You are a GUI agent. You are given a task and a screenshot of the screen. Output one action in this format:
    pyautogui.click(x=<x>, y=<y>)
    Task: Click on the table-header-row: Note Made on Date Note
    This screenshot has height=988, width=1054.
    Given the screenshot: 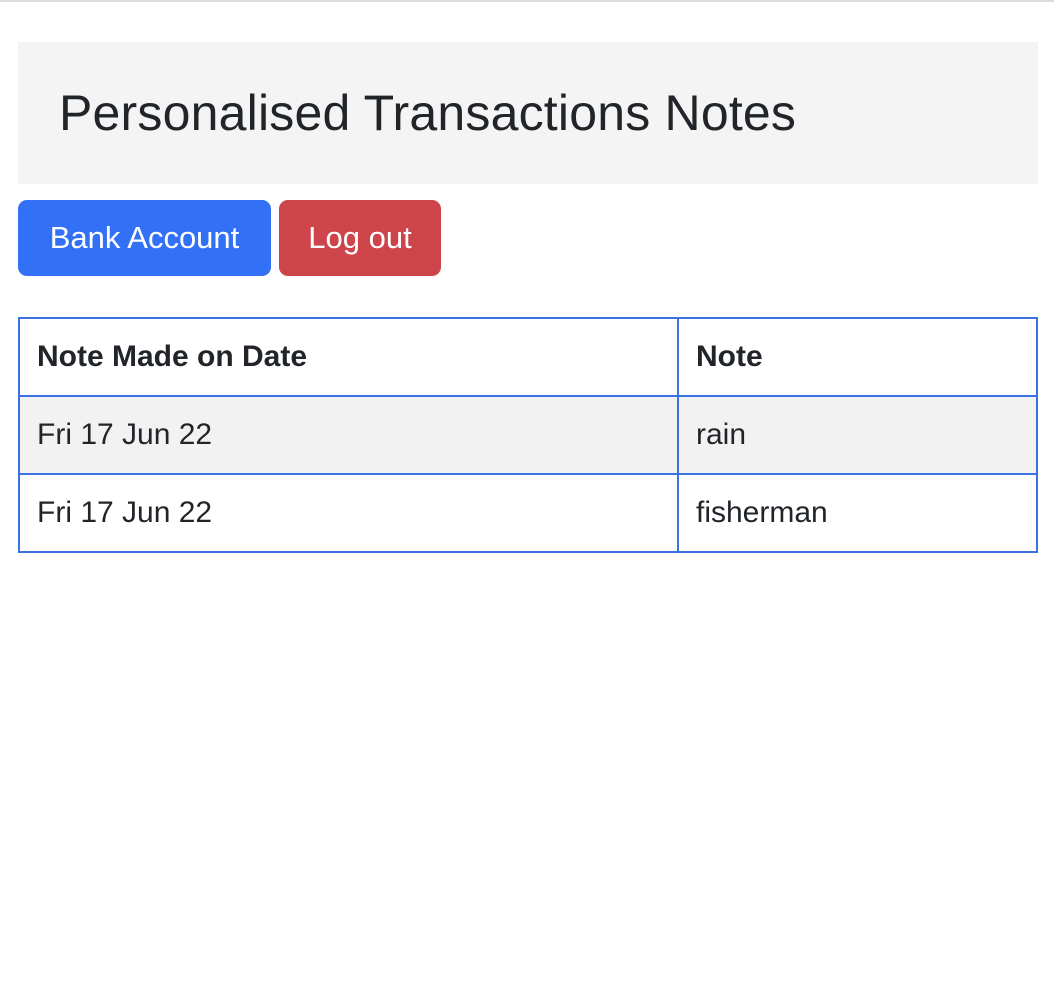 What is the action you would take?
    pyautogui.click(x=528, y=357)
    